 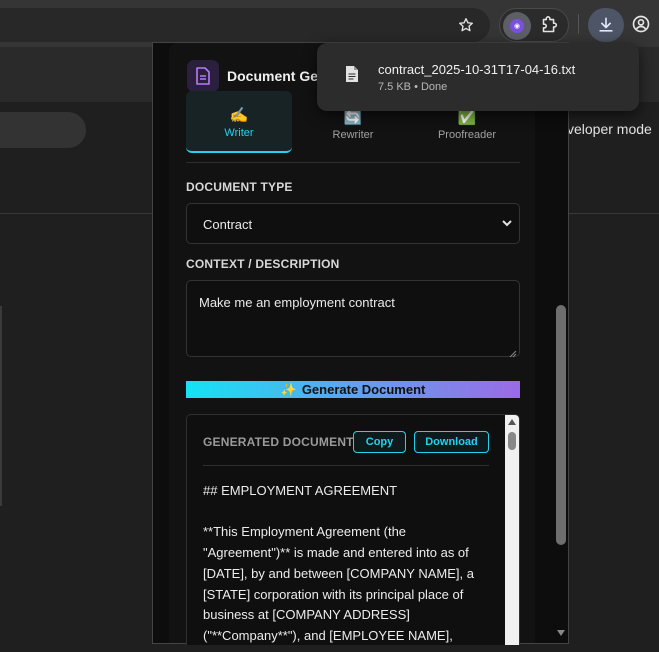 I want to click on tab-label: Writer, so click(x=239, y=133).